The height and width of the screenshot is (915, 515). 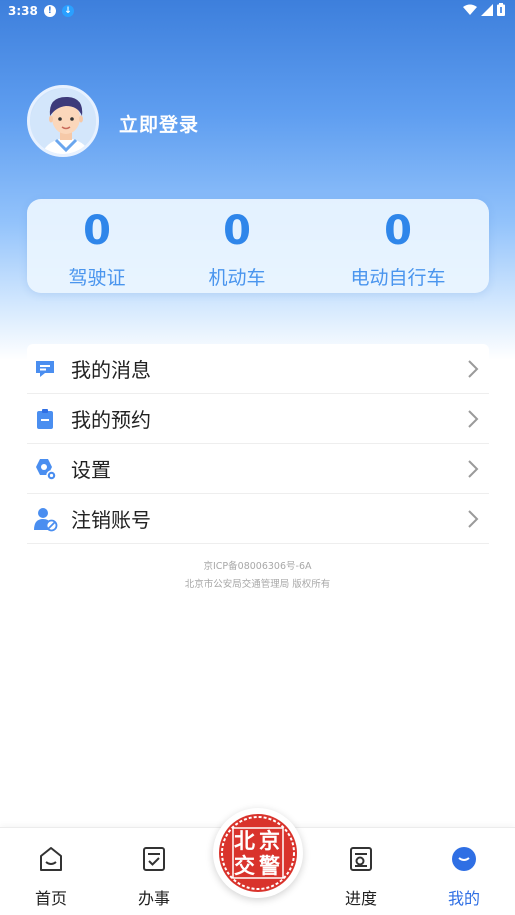 I want to click on seal-char: 交, so click(x=244, y=865).